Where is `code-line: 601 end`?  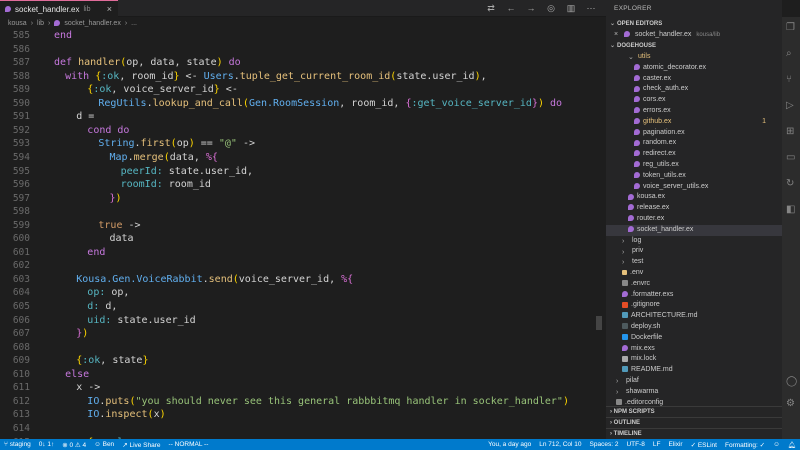 code-line: 601 end is located at coordinates (300, 253).